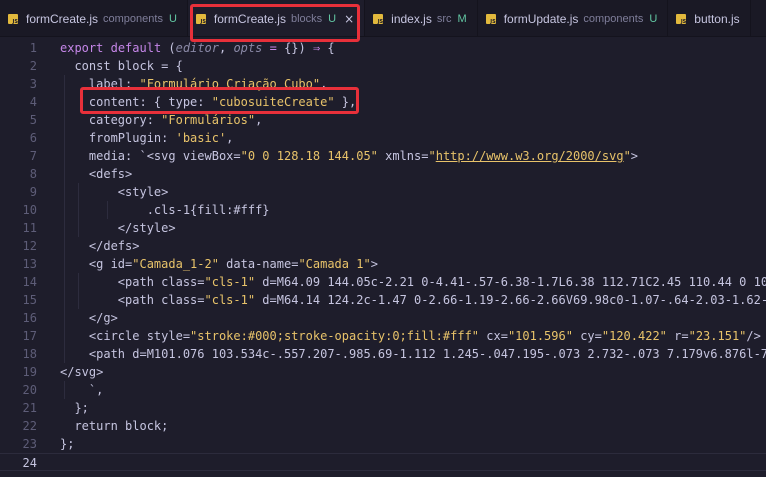 The height and width of the screenshot is (477, 766). Describe the element at coordinates (462, 18) in the screenshot. I see `tab-git-status: M` at that location.